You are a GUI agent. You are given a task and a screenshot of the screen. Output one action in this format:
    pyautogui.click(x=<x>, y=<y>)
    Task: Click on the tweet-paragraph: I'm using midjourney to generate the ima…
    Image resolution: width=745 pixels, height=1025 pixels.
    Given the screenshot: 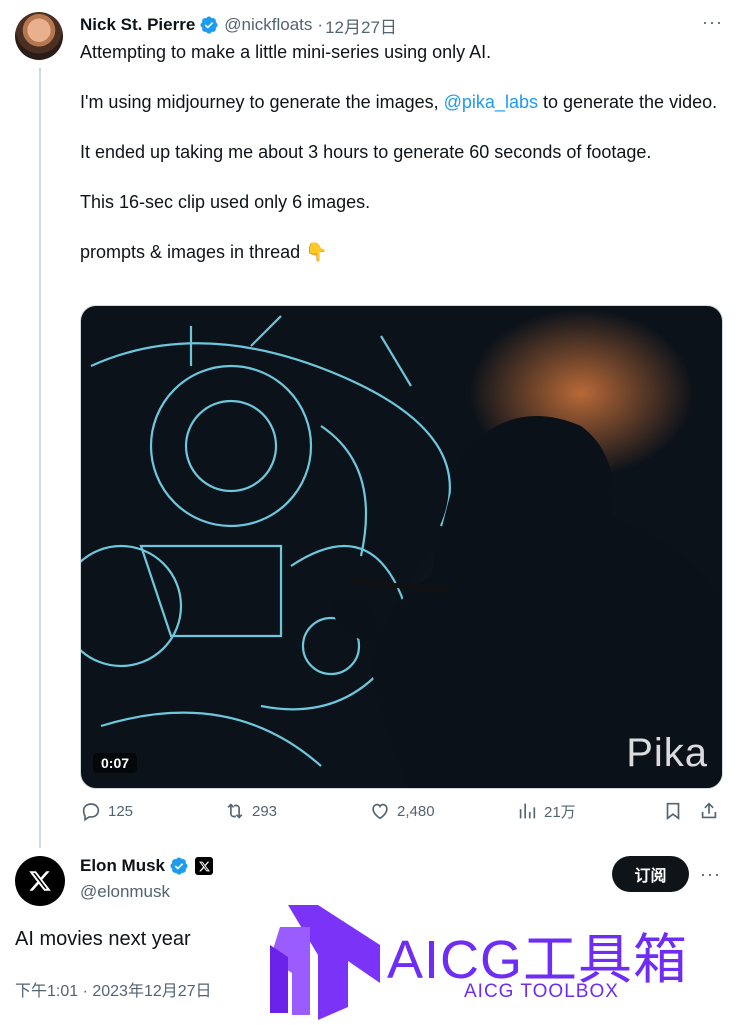 What is the action you would take?
    pyautogui.click(x=399, y=102)
    